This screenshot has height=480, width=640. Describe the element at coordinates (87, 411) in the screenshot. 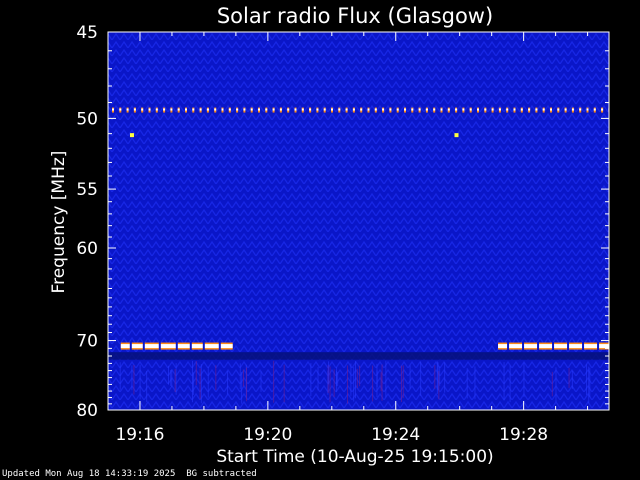

I see `y-tick-label: 80` at that location.